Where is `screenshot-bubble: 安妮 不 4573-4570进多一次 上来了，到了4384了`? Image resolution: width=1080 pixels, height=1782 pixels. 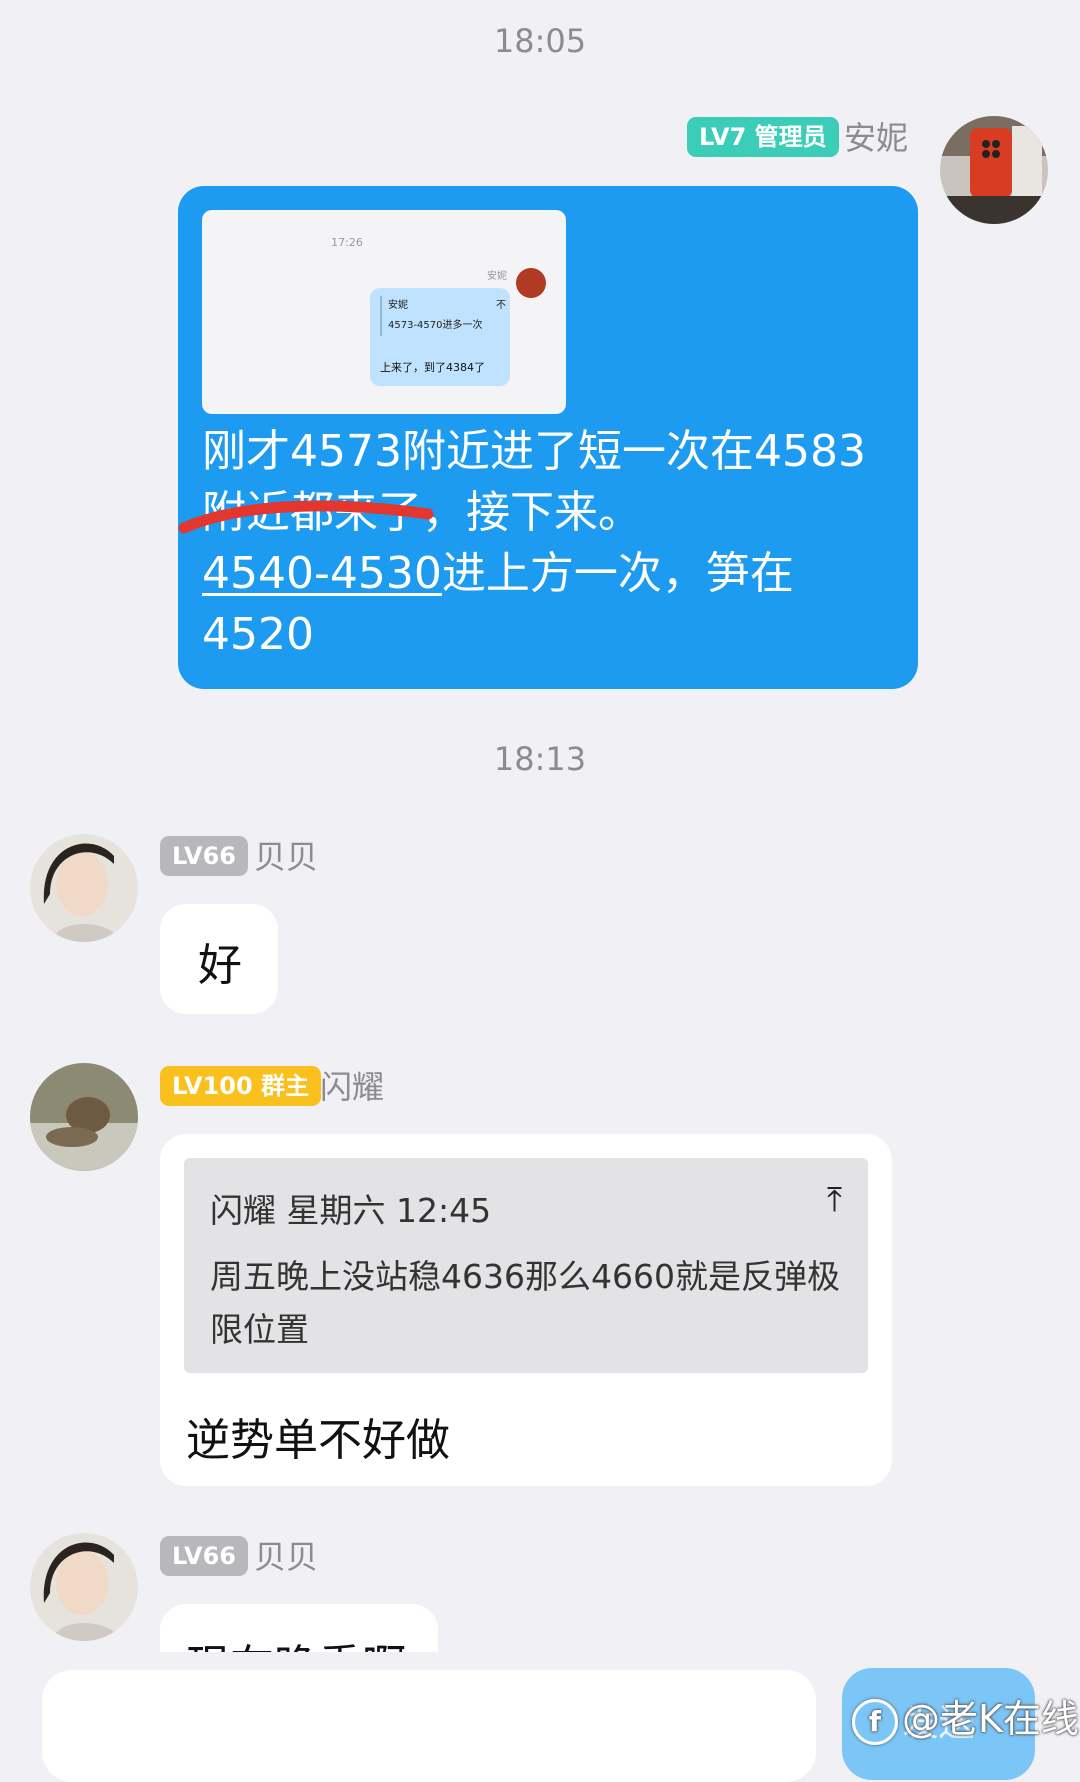
screenshot-bubble: 安妮 不 4573-4570进多一次 上来了，到了4384了 is located at coordinates (440, 337).